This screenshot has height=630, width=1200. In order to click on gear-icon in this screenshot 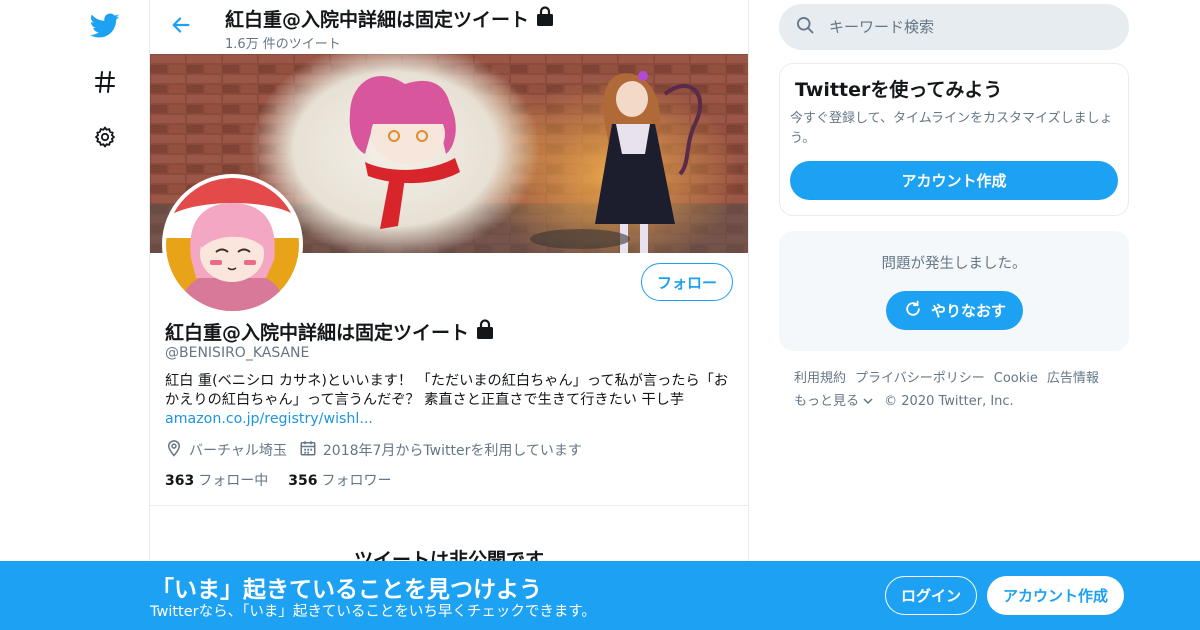, I will do `click(105, 137)`.